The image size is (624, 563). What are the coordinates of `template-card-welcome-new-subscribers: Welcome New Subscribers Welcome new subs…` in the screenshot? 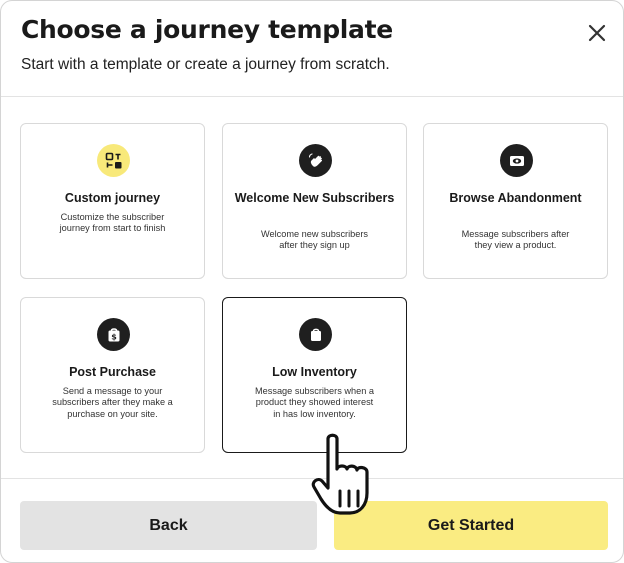 It's located at (314, 201).